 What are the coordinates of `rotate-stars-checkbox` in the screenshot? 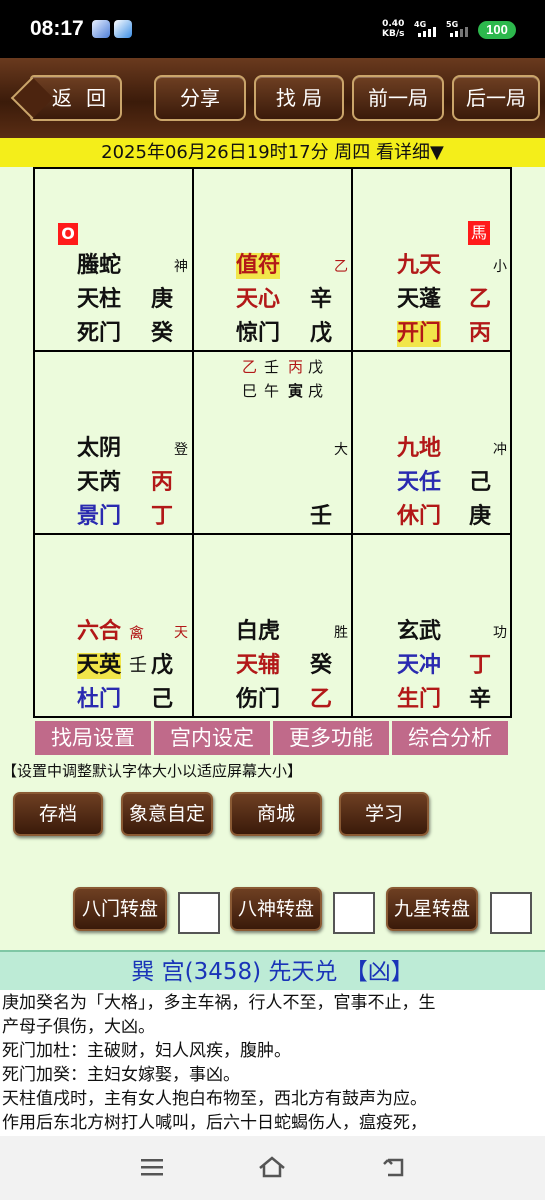 It's located at (511, 913).